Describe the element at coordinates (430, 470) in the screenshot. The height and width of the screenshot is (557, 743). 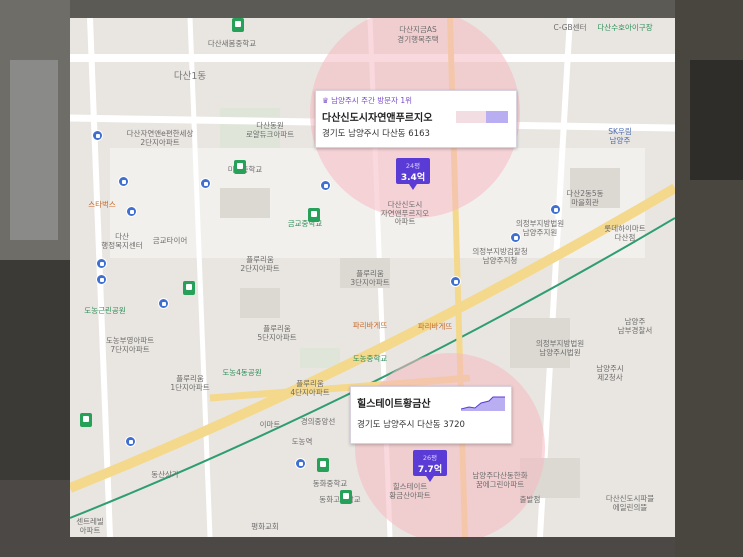
I see `pin-price: 7.7억` at that location.